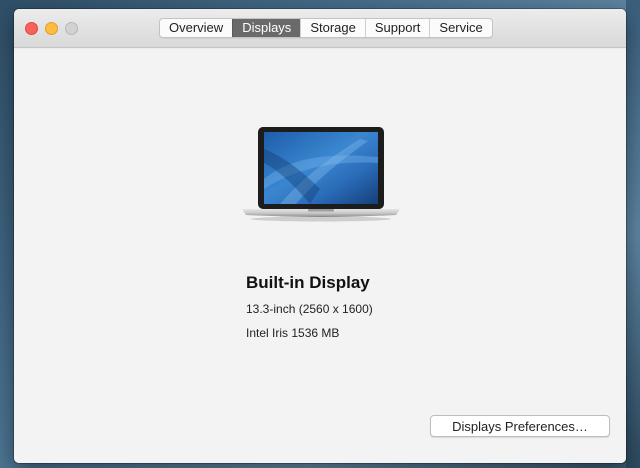 The image size is (640, 468). Describe the element at coordinates (266, 28) in the screenshot. I see `tab-displays: Displays` at that location.